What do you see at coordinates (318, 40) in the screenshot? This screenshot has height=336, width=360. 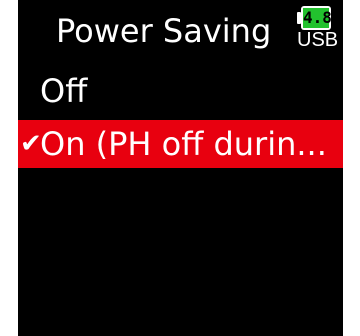 I see `power-source-label: USB` at bounding box center [318, 40].